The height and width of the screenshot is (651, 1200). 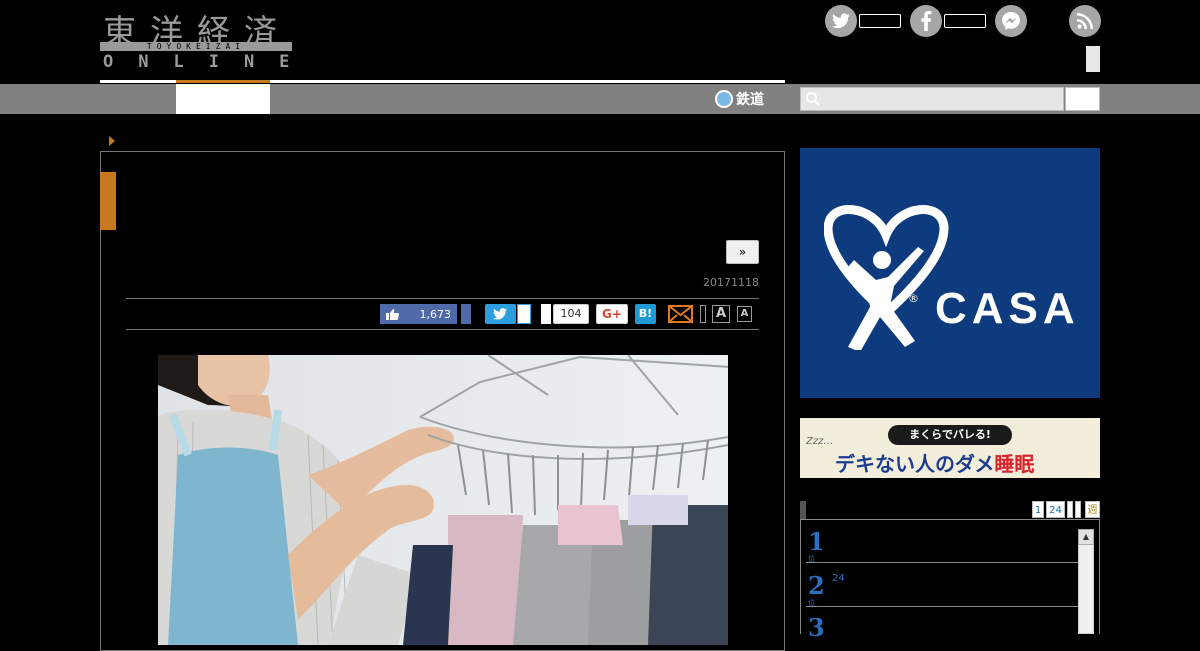 I want to click on mail-icon, so click(x=680, y=314).